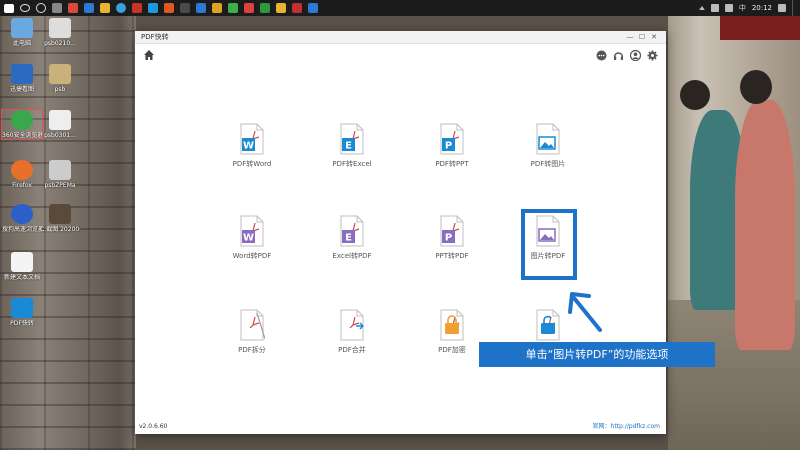  I want to click on desktop-icon-pdf-kuaizhuan: PDF快转, so click(22, 312).